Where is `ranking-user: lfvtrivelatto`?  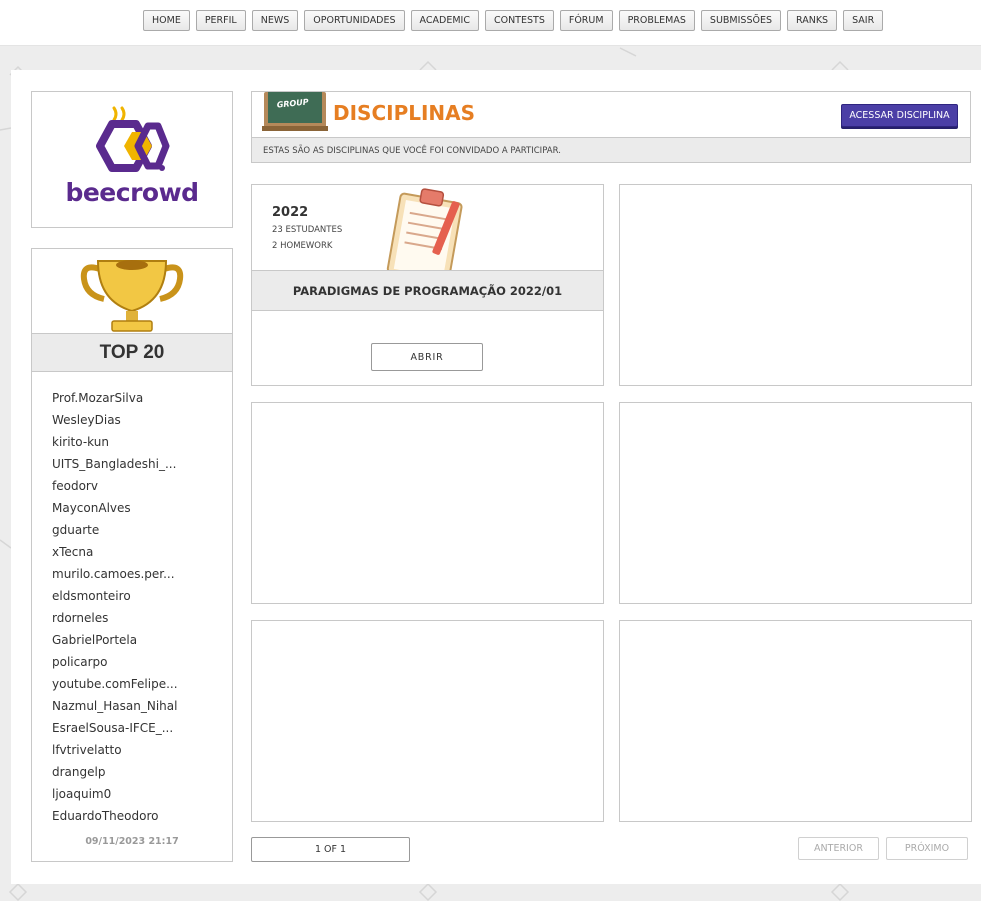
ranking-user: lfvtrivelatto is located at coordinates (115, 750).